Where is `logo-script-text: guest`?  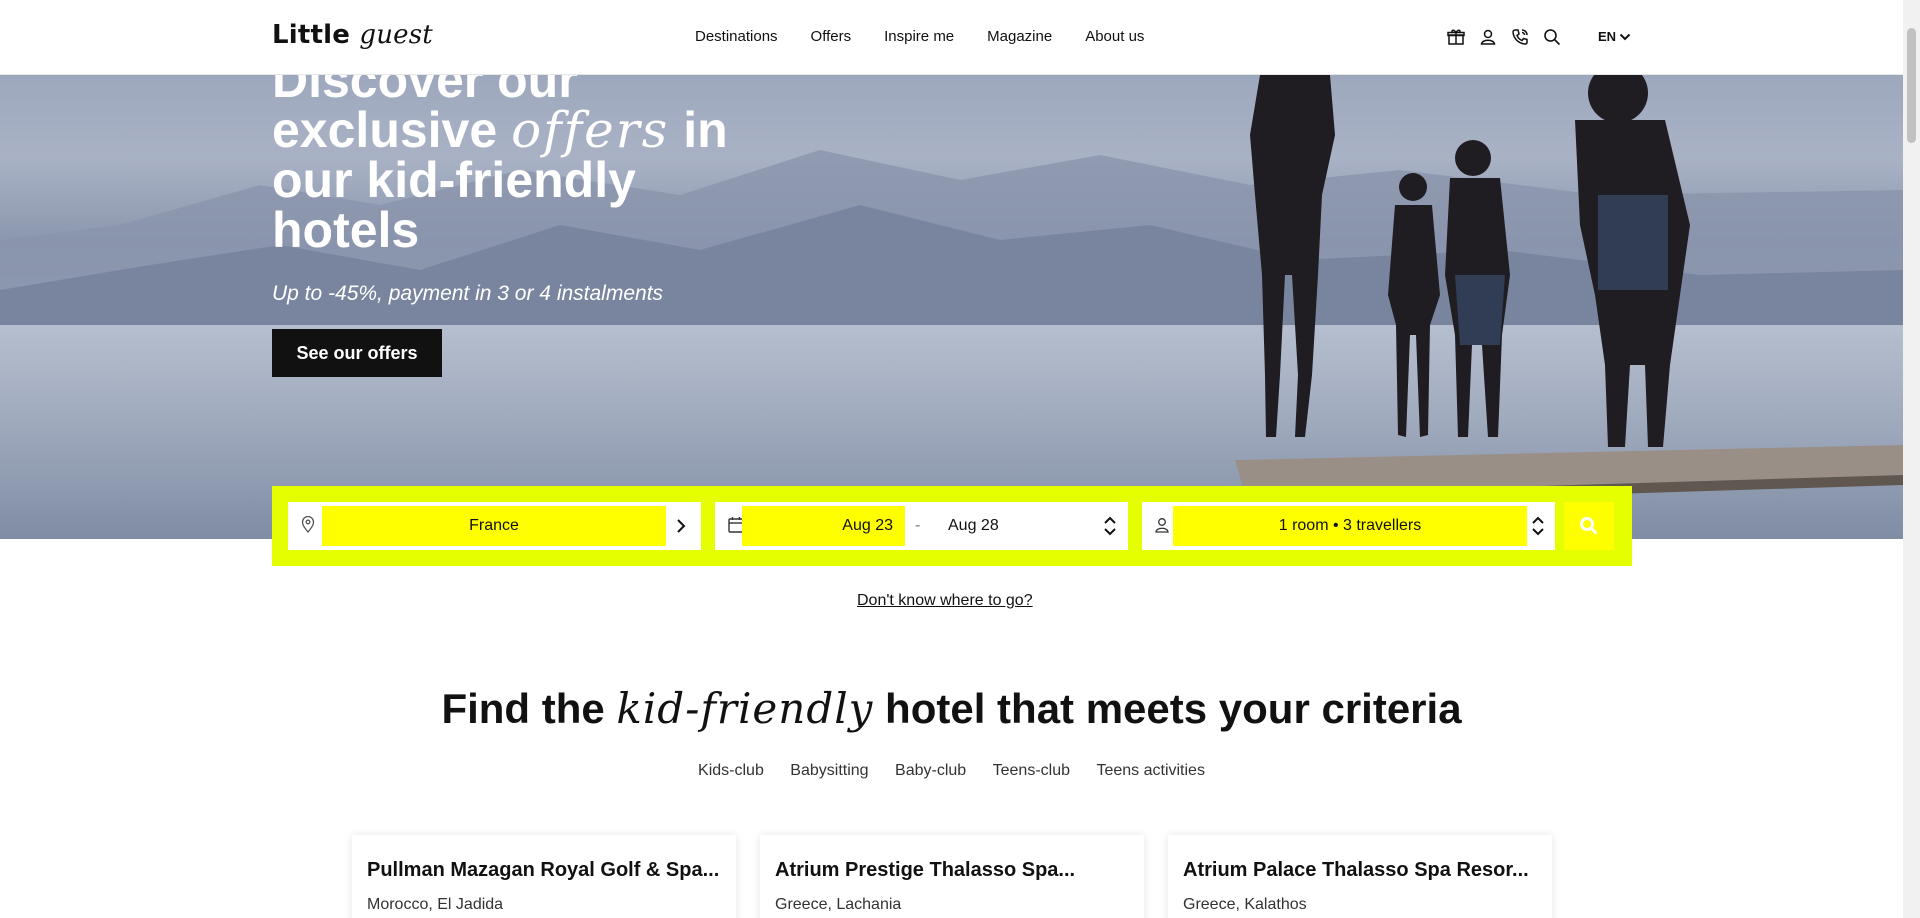
logo-script-text: guest is located at coordinates (396, 35).